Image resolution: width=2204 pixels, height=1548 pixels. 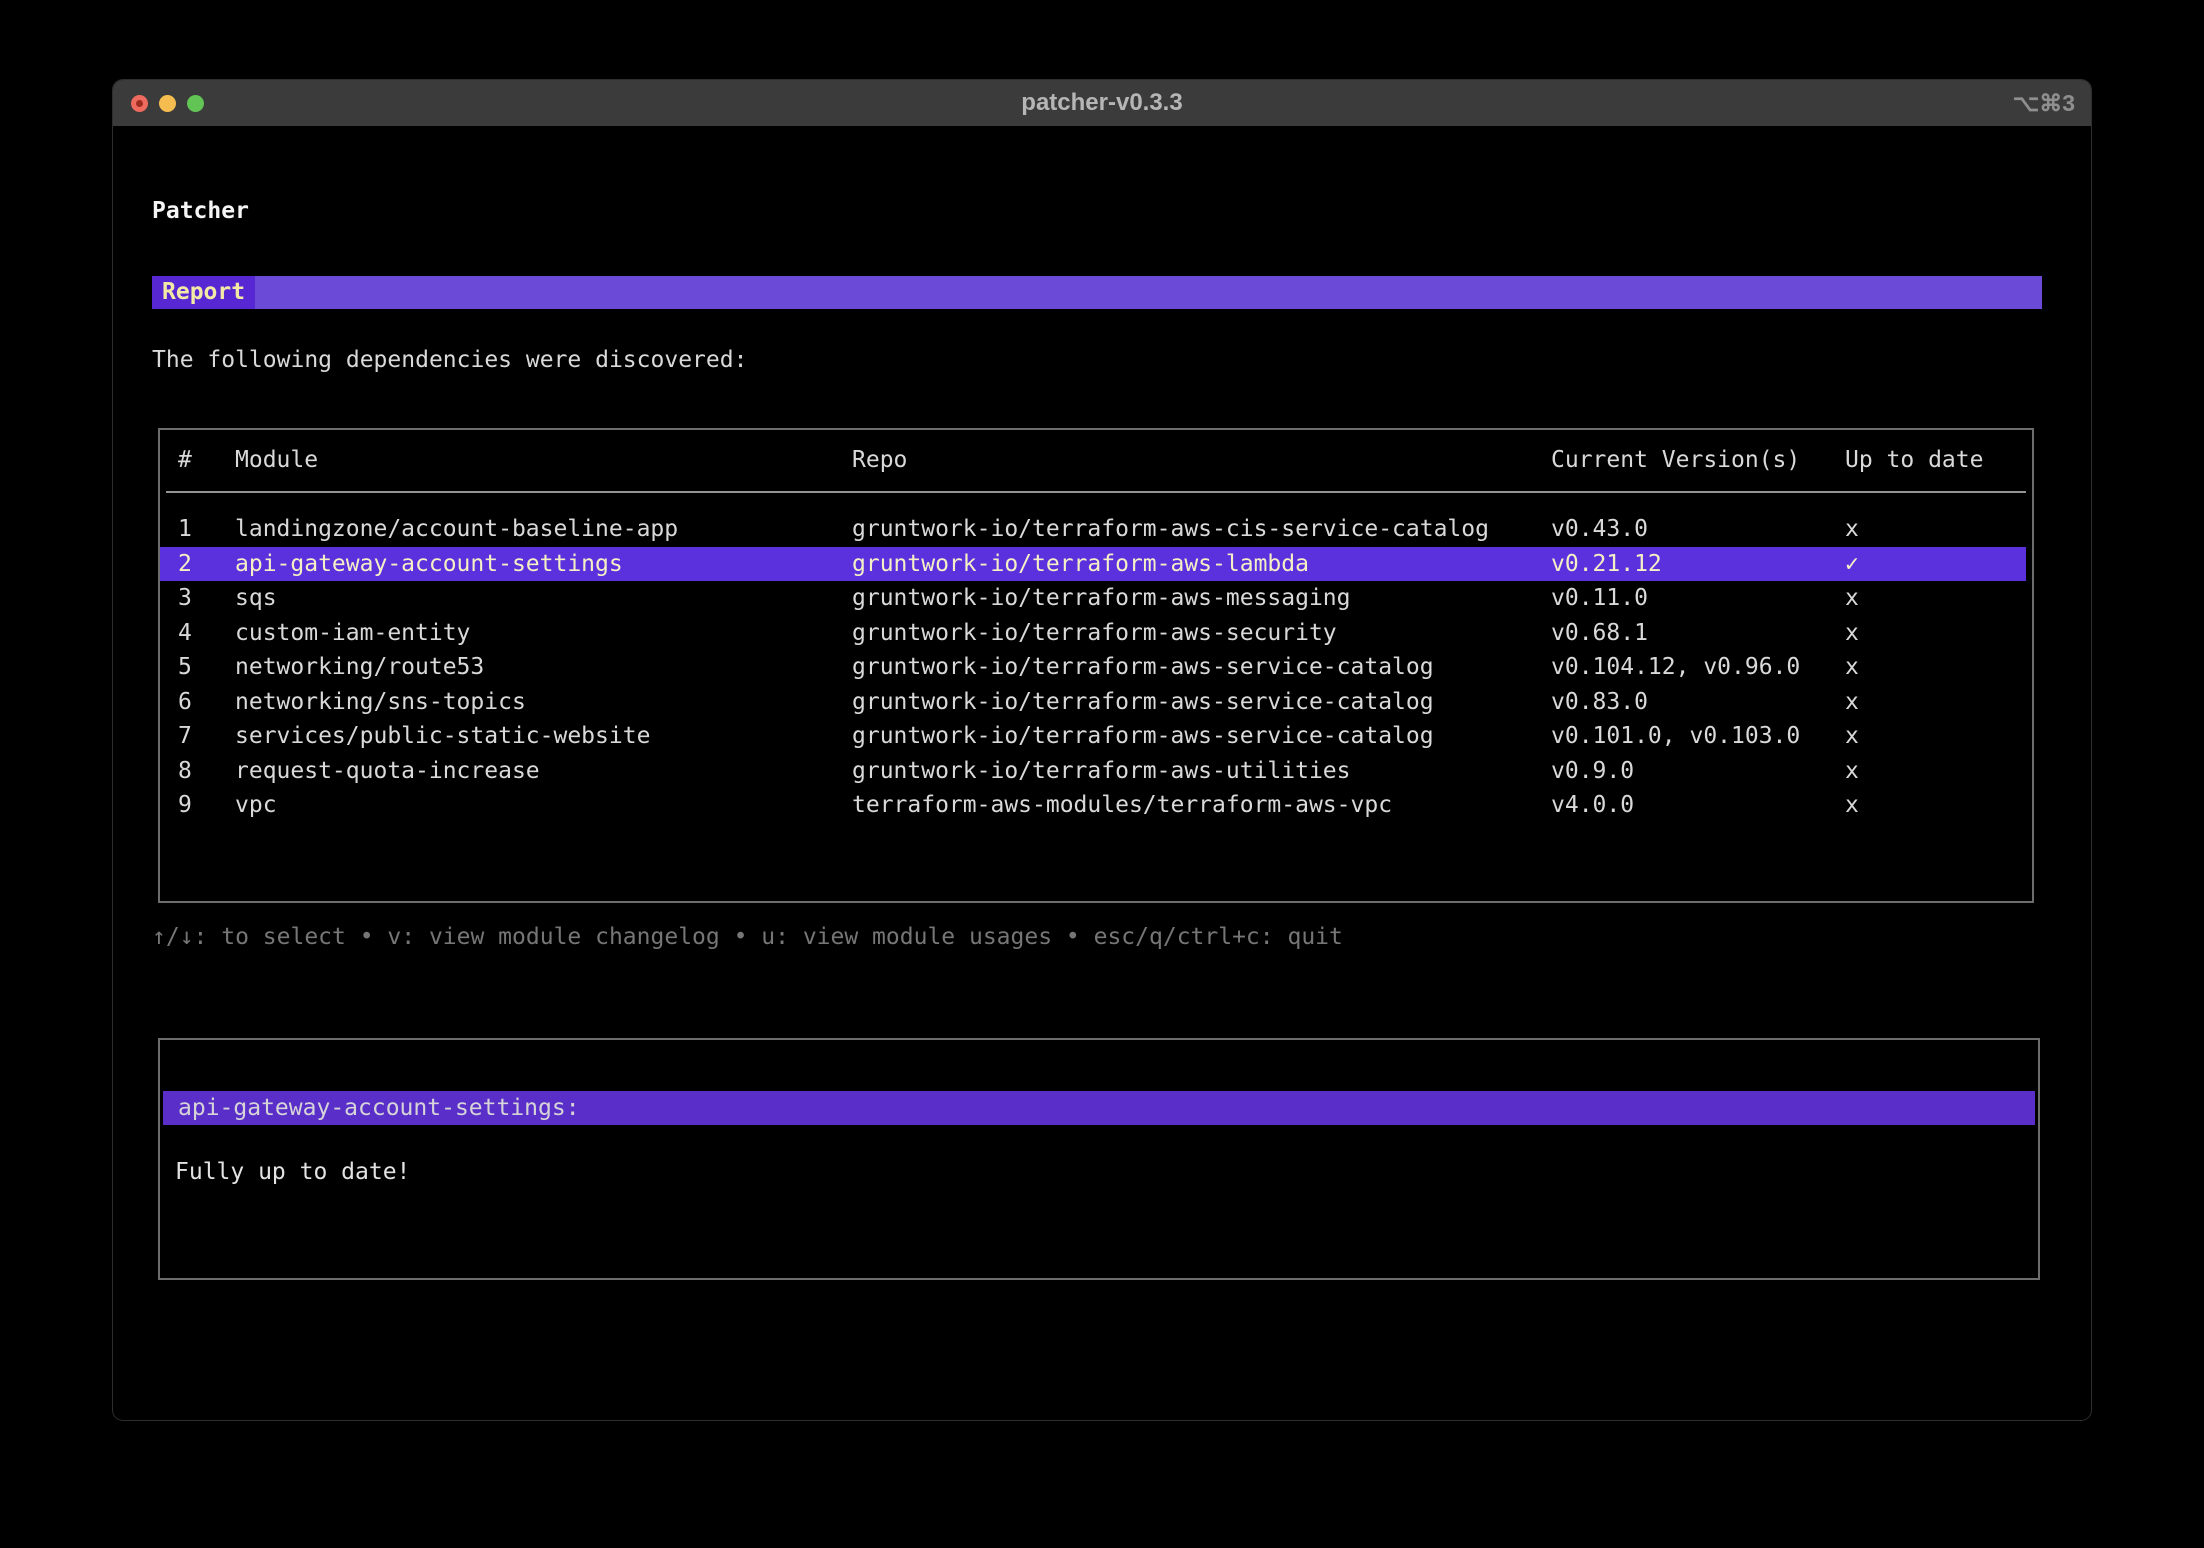 I want to click on traffic-lights, so click(x=158, y=103).